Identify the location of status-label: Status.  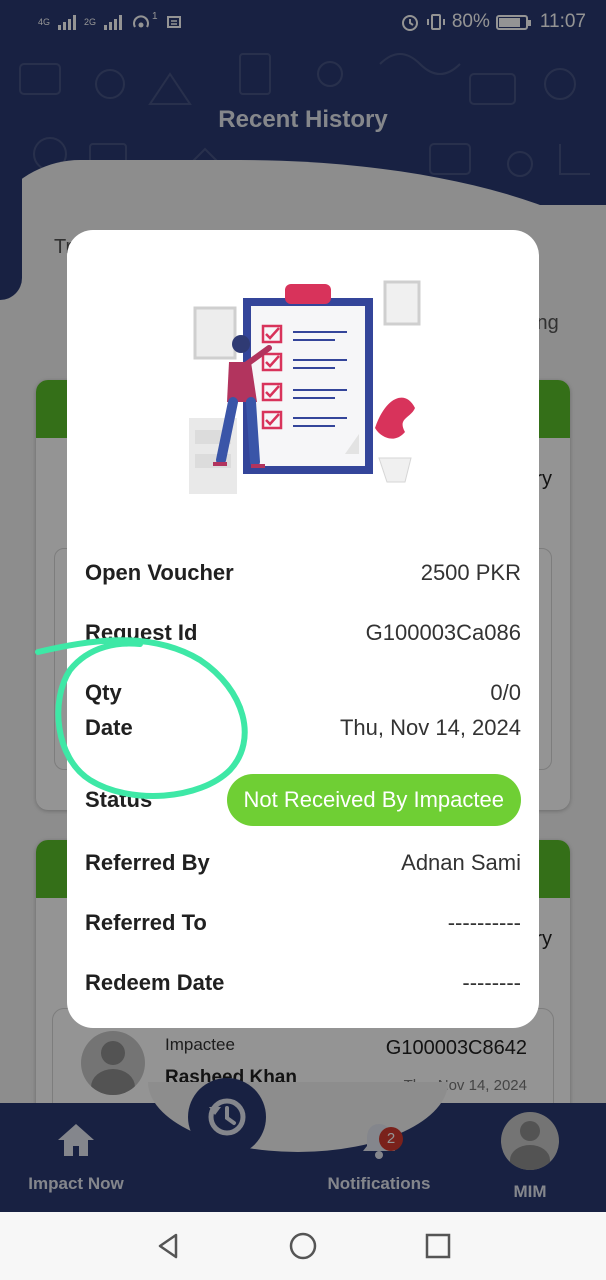
(119, 799).